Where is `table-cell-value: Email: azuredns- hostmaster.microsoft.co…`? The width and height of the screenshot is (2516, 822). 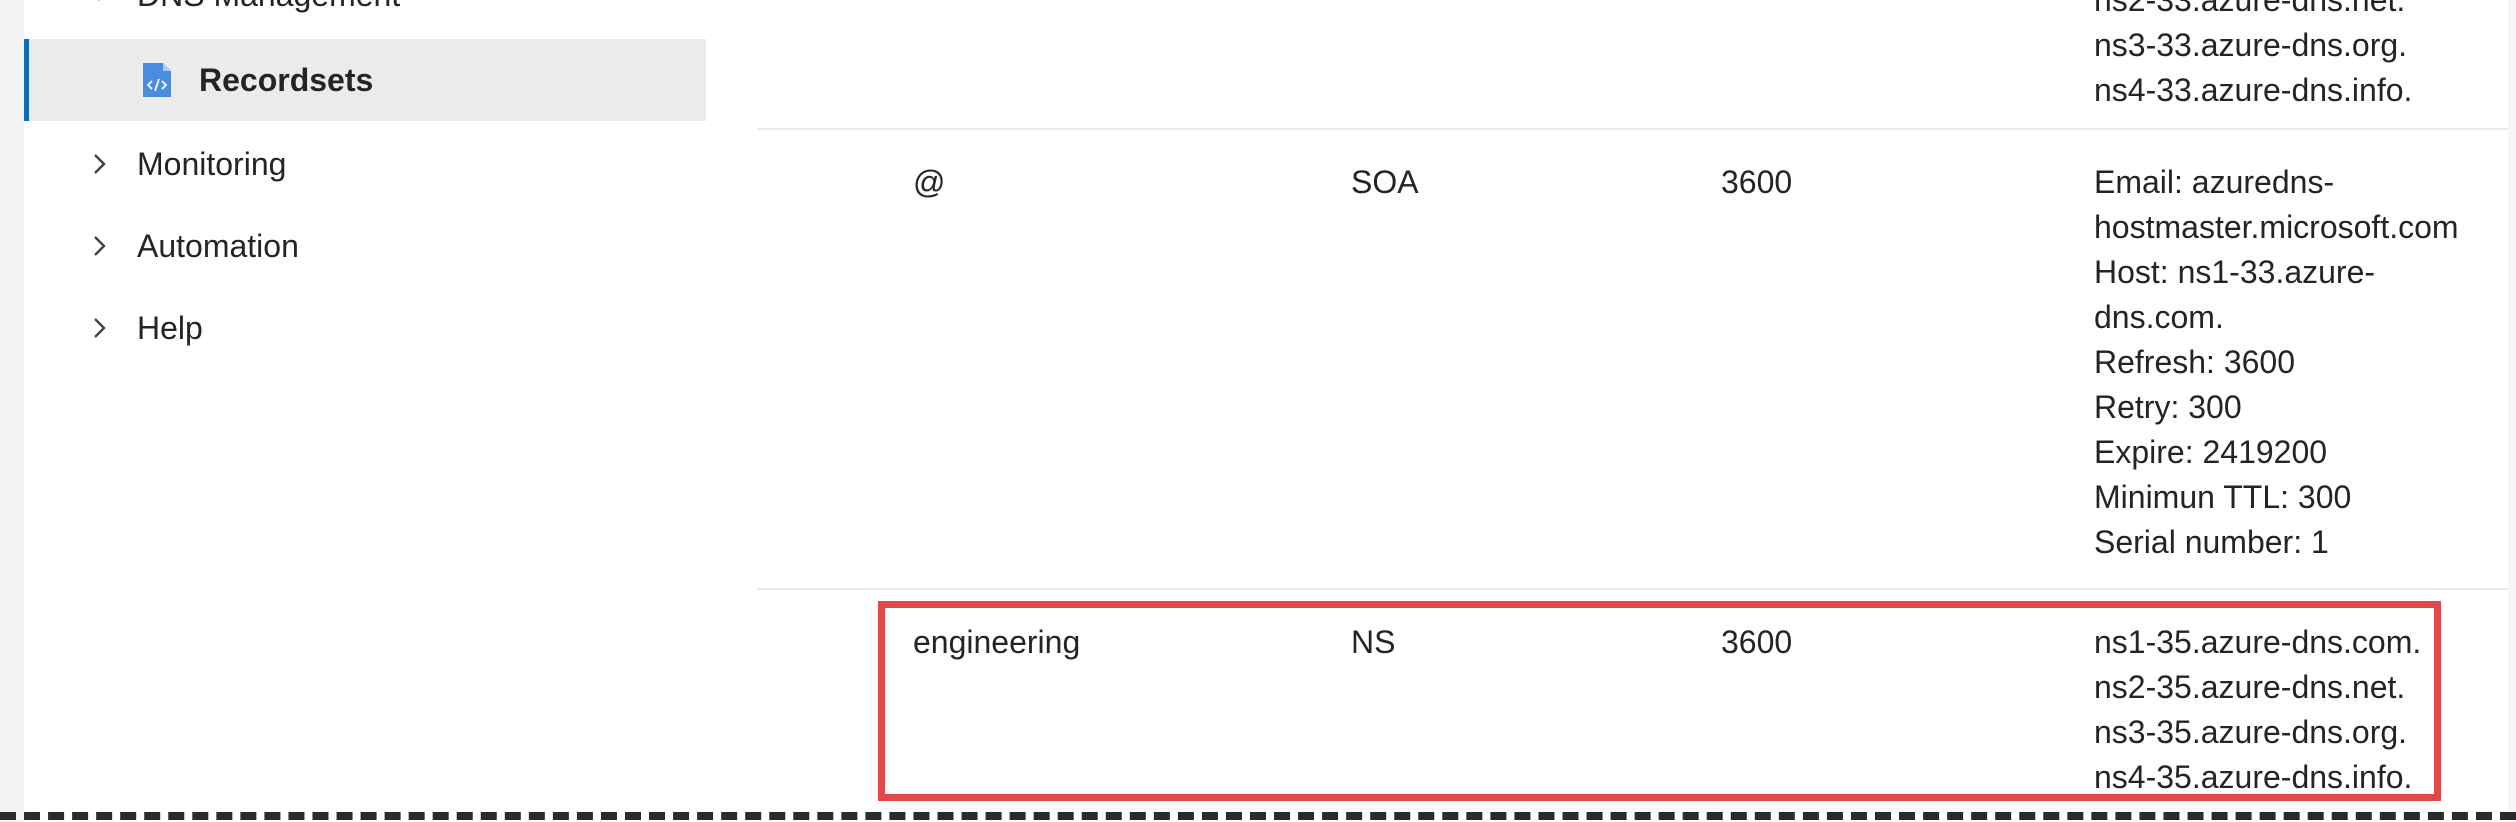
table-cell-value: Email: azuredns- hostmaster.microsoft.co… is located at coordinates (2276, 362).